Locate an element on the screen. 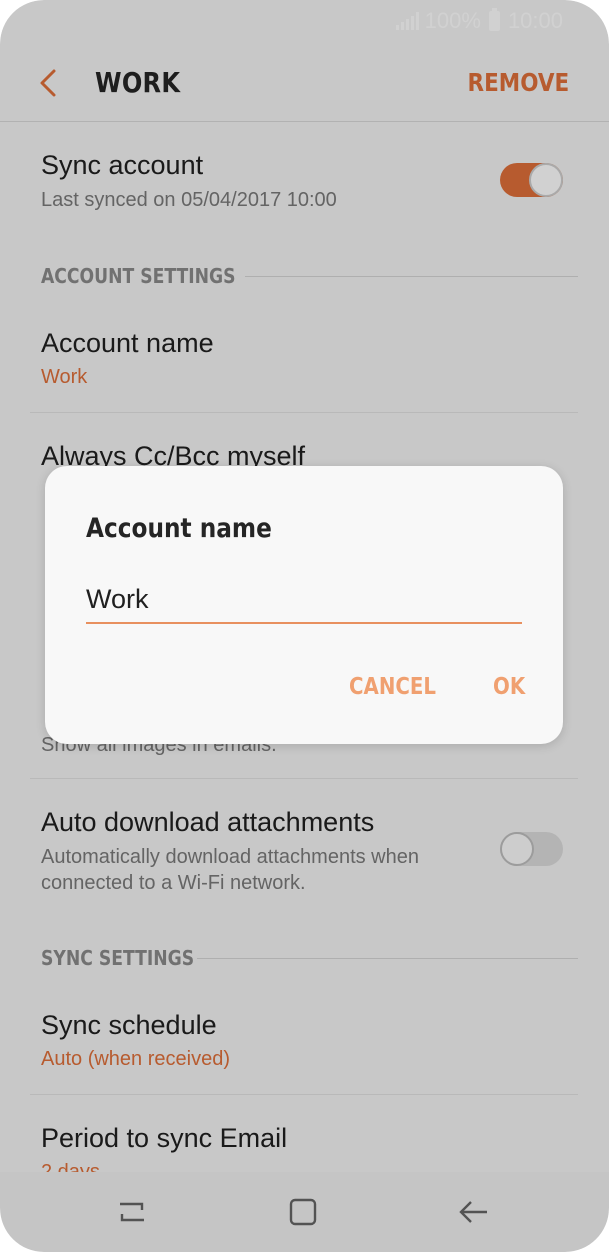 This screenshot has height=1252, width=609. ok-button: OK is located at coordinates (509, 687).